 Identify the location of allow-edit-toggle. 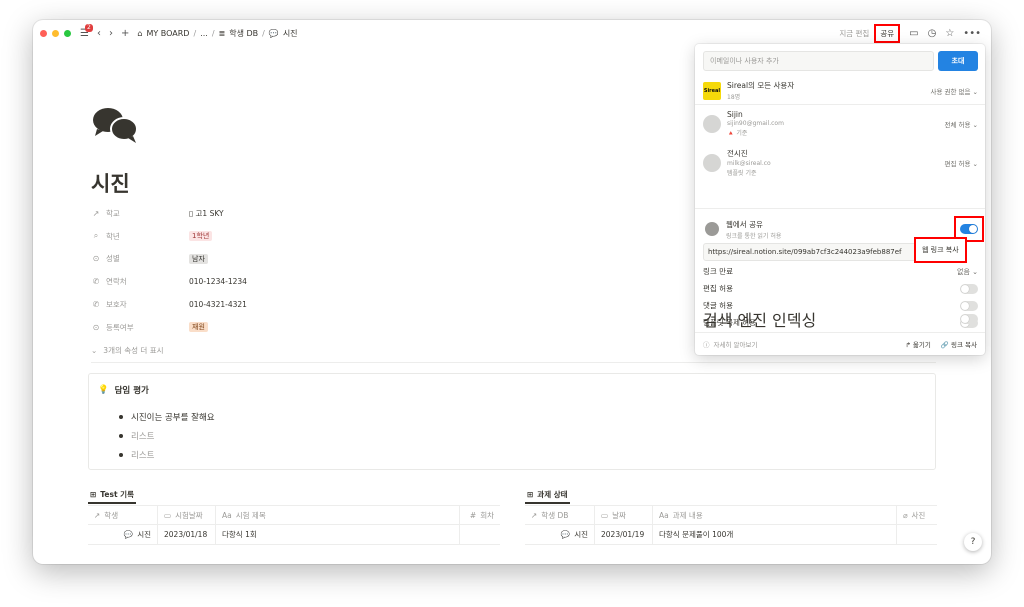
(969, 288).